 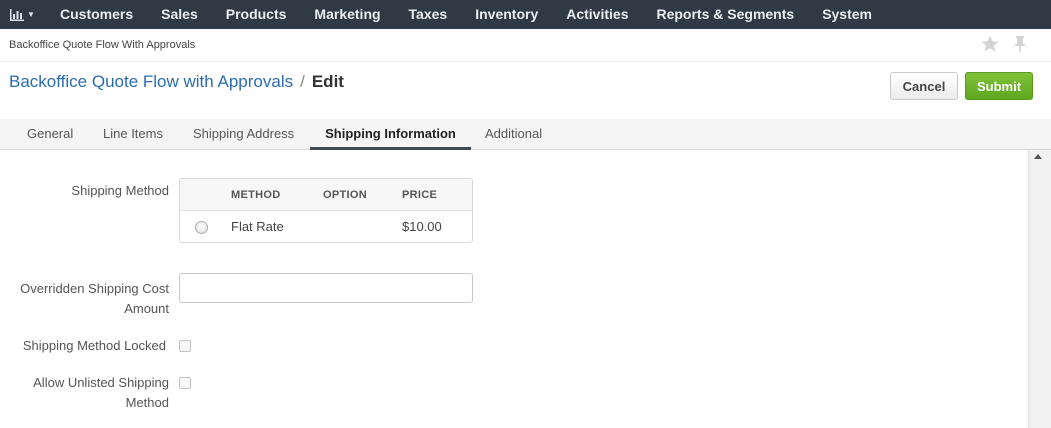 What do you see at coordinates (422, 226) in the screenshot?
I see `price-cell: $10.00` at bounding box center [422, 226].